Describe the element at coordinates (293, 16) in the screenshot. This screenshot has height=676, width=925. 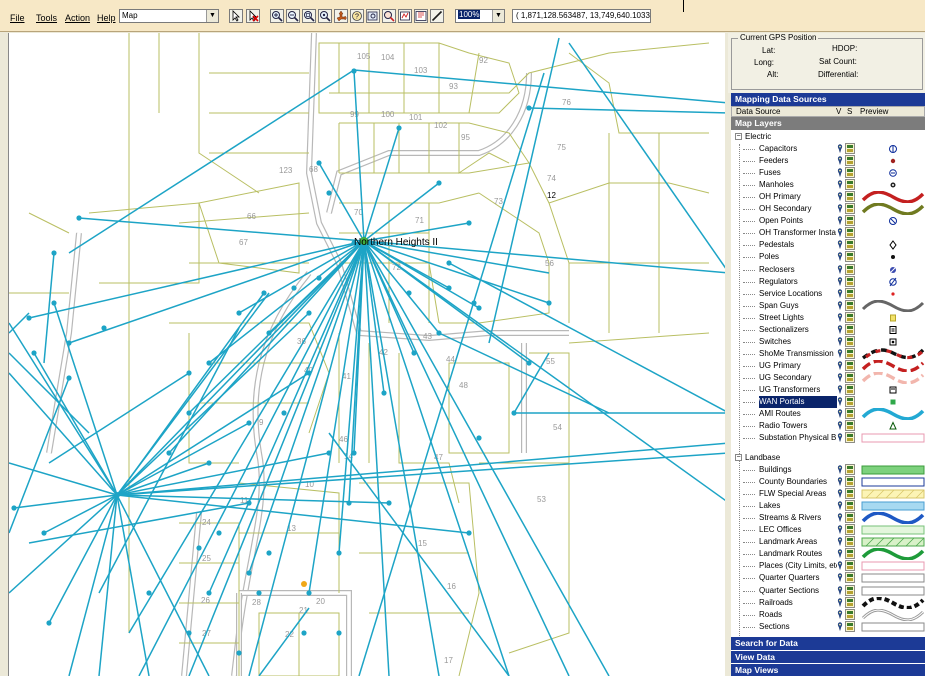
I see `zoom-out-icon` at that location.